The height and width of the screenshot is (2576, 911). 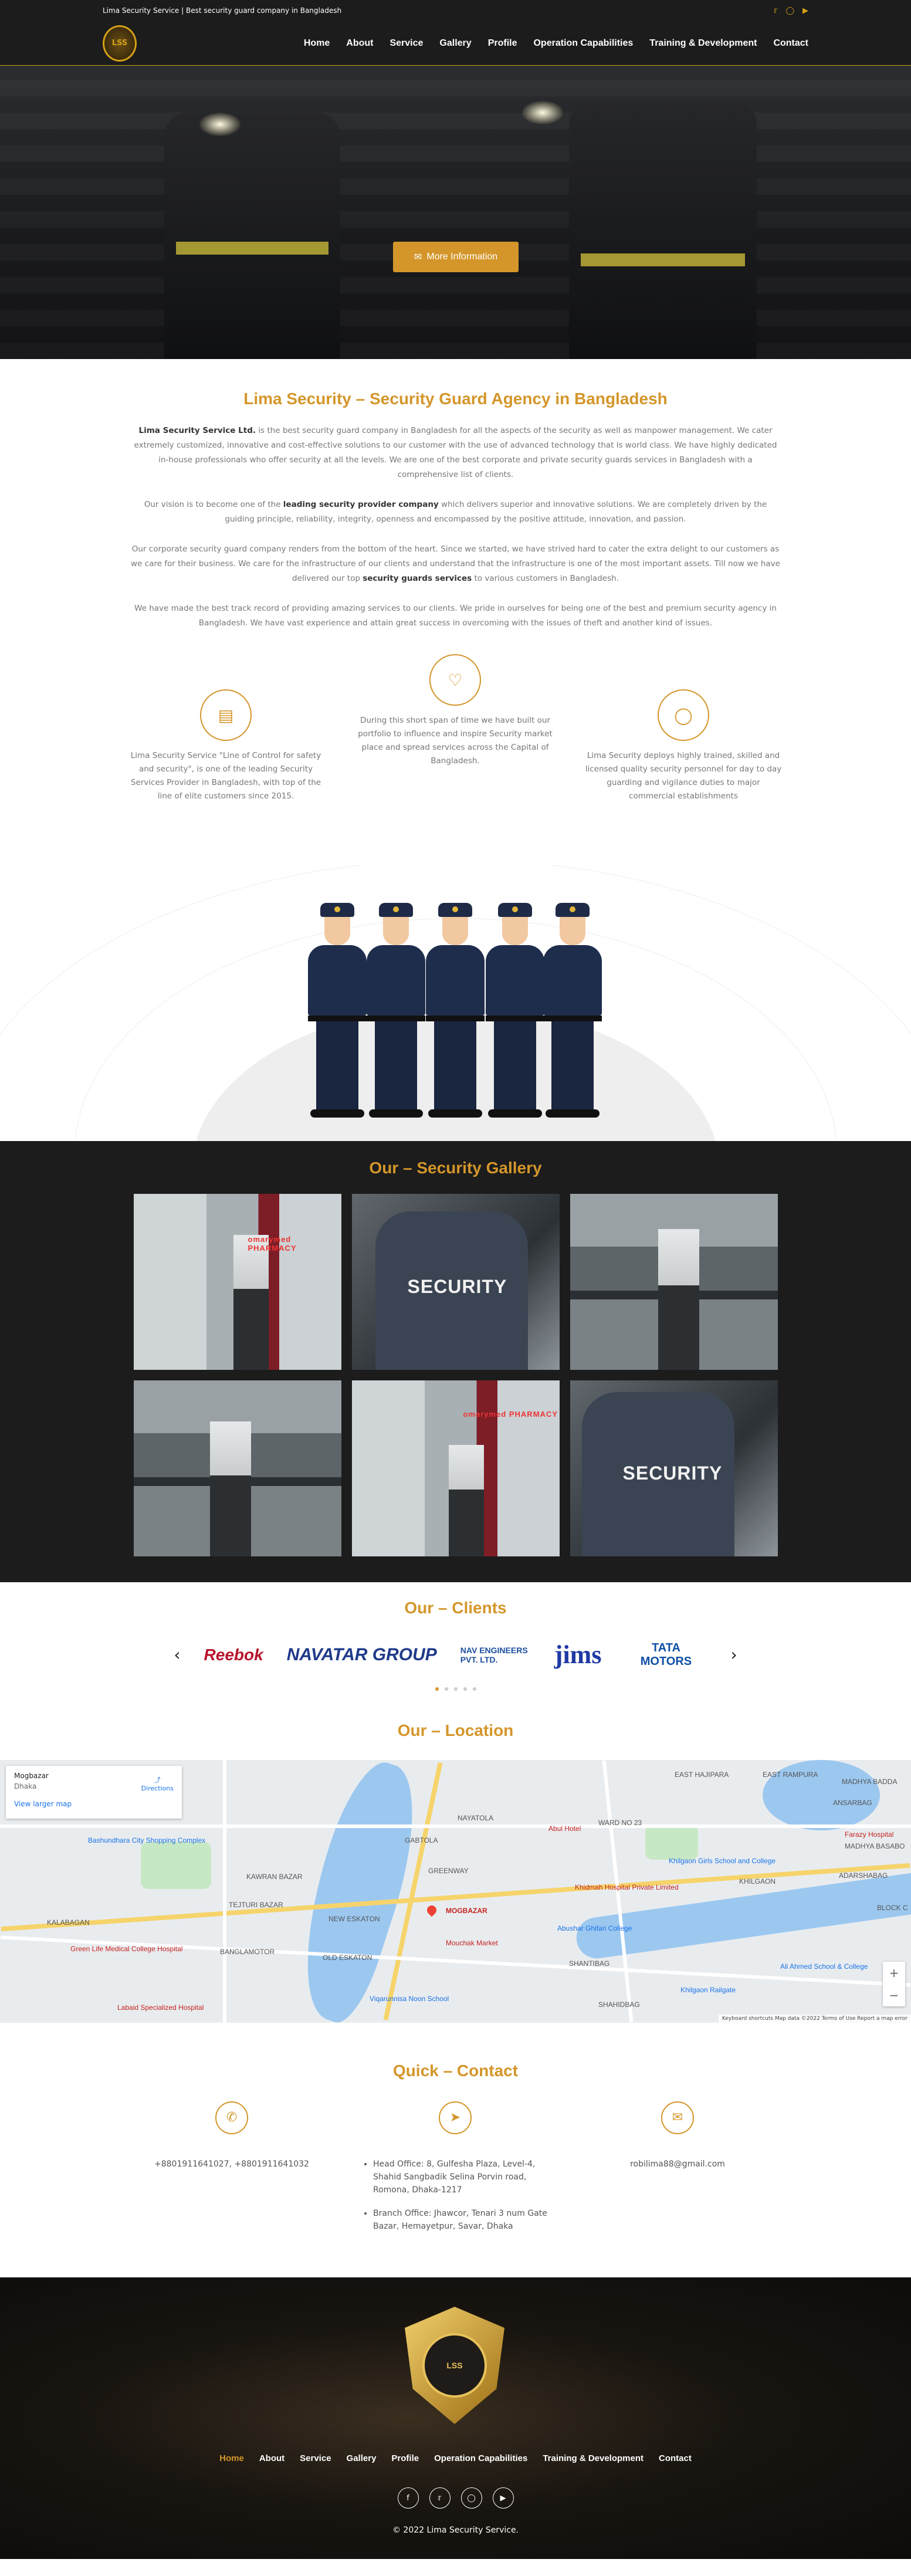 I want to click on clients-title: Our – Clients, so click(x=455, y=1608).